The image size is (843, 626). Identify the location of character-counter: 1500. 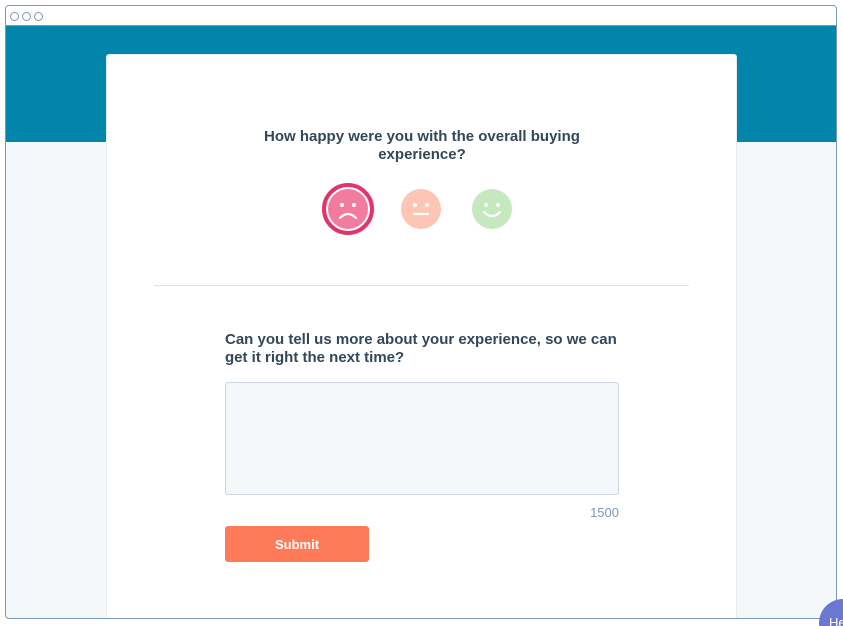
(604, 512).